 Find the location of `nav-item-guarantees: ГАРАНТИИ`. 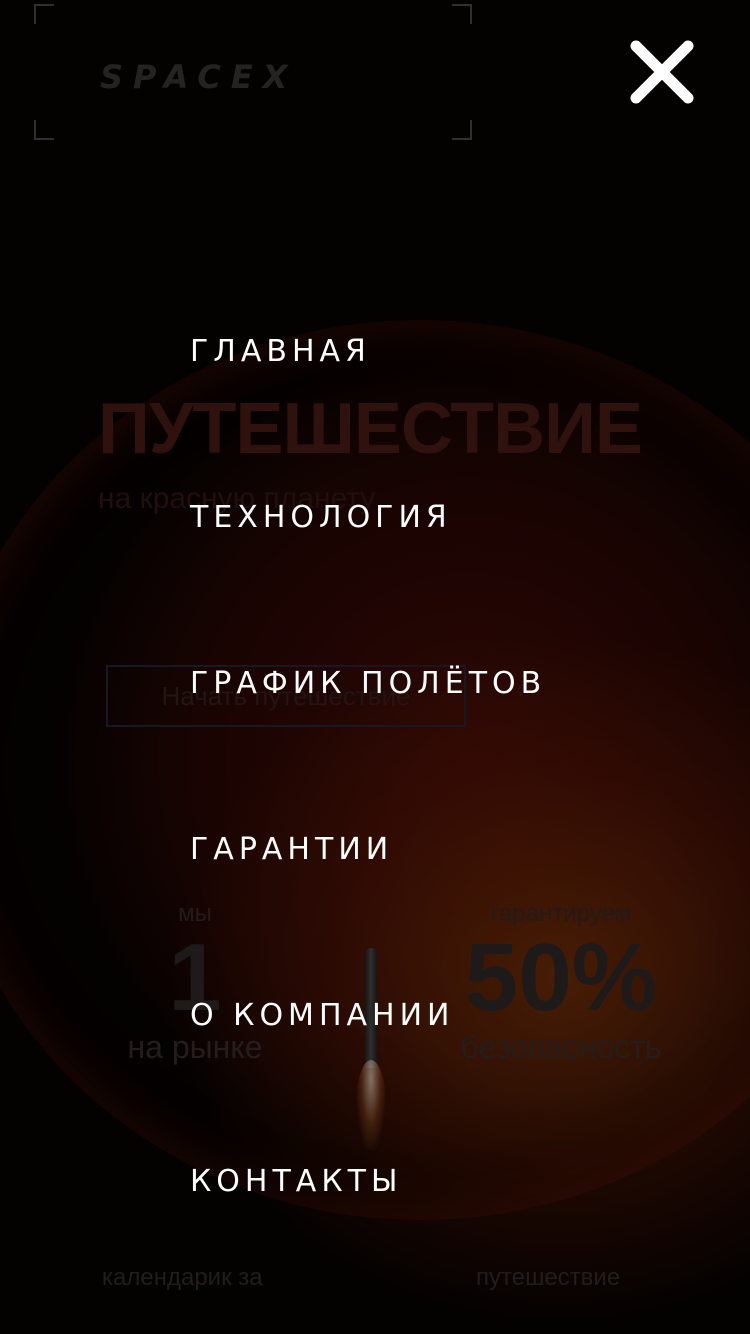

nav-item-guarantees: ГАРАНТИИ is located at coordinates (291, 849).